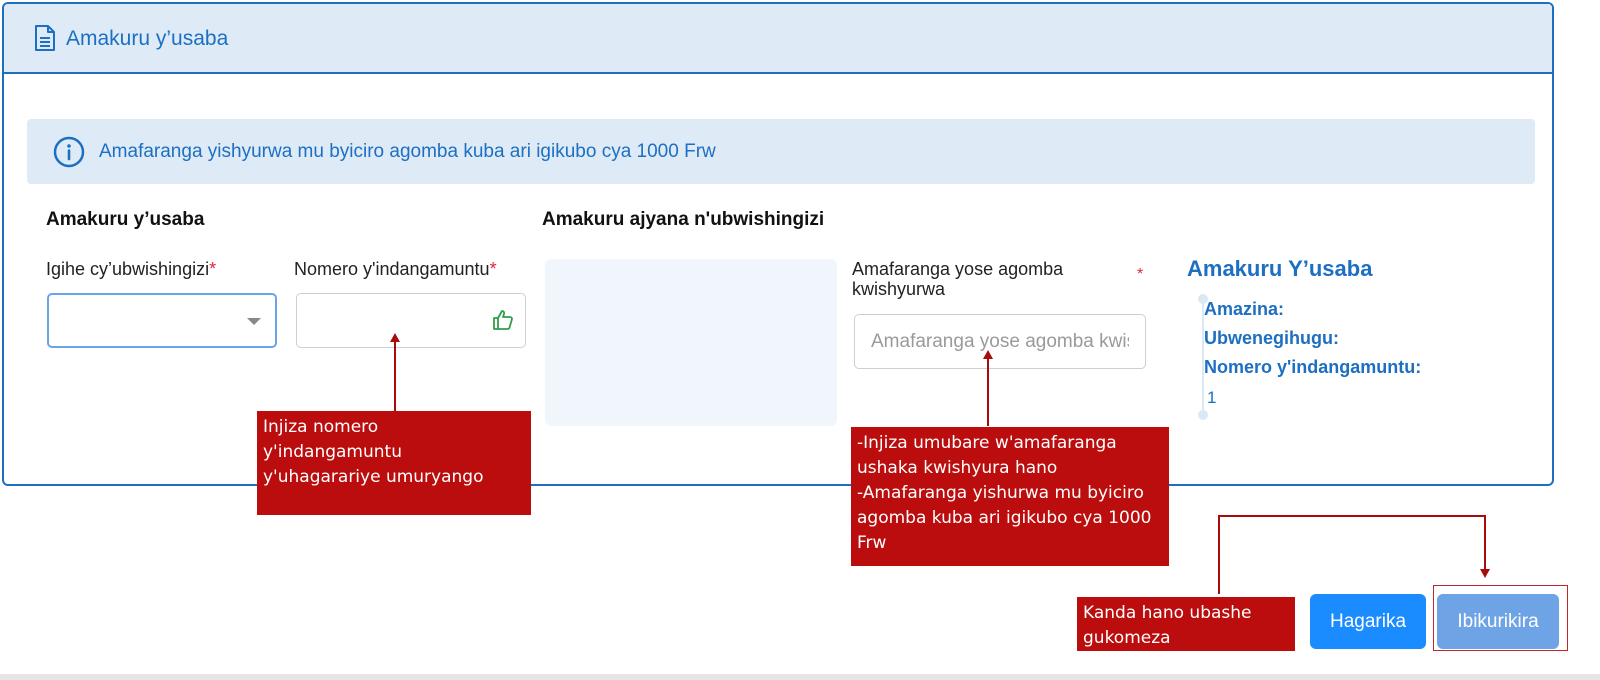 This screenshot has height=680, width=1600. What do you see at coordinates (45, 38) in the screenshot?
I see `document-icon` at bounding box center [45, 38].